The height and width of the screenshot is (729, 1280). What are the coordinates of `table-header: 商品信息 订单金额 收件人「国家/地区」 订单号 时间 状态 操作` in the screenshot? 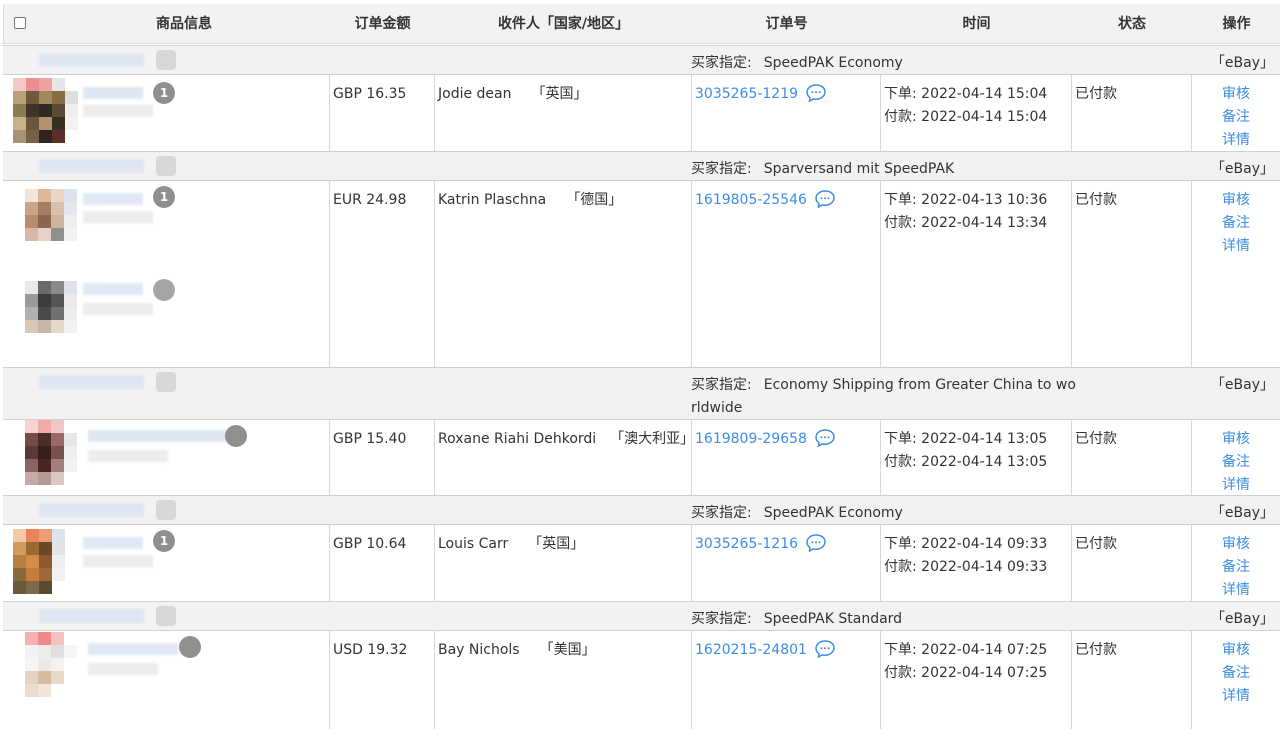 It's located at (641, 24).